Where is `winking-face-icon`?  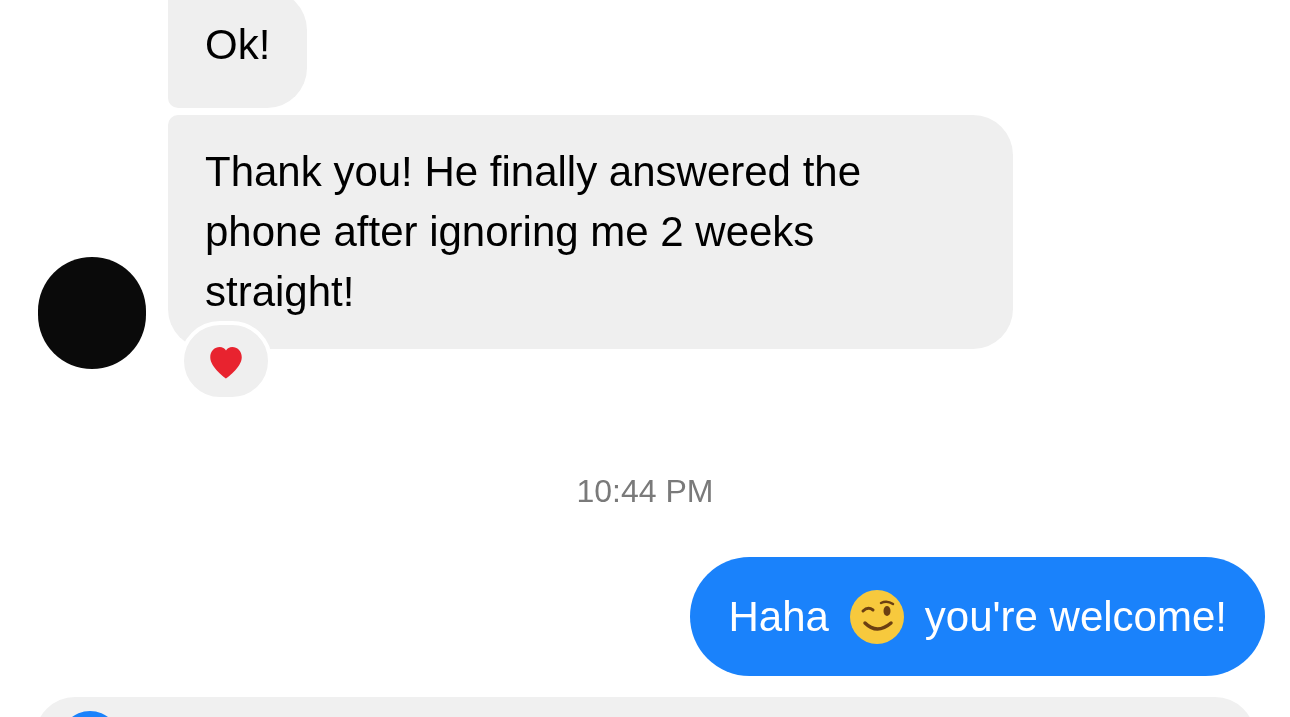
winking-face-icon is located at coordinates (876, 616).